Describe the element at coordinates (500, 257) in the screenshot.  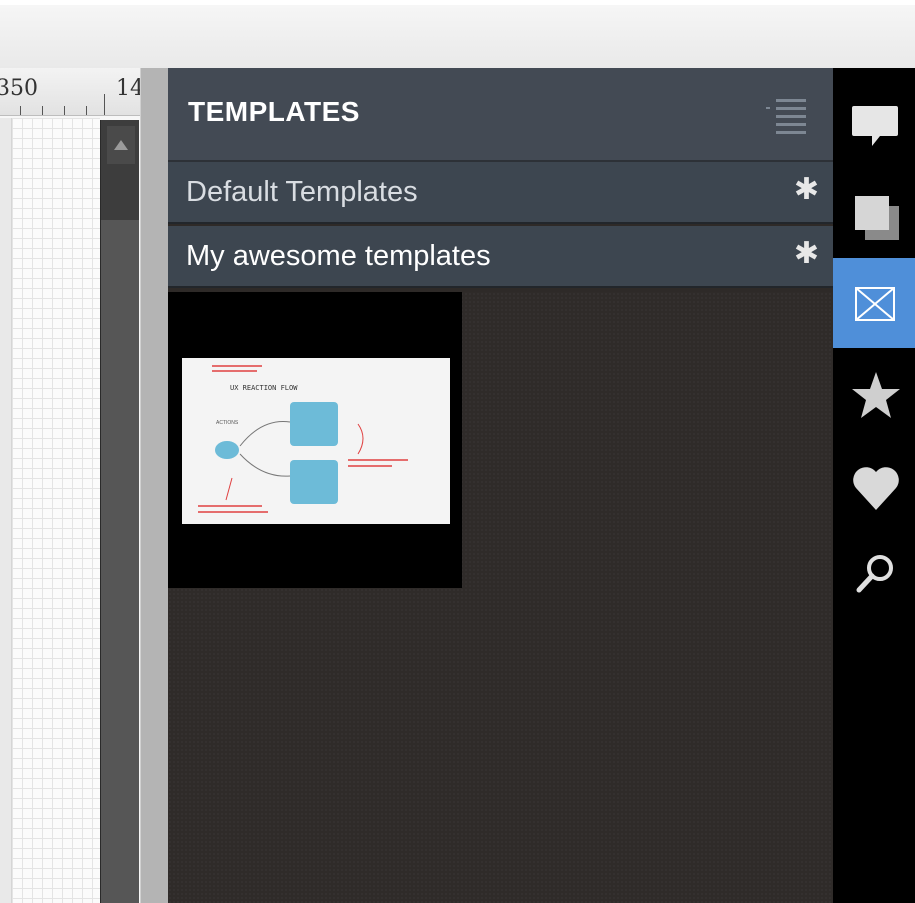
I see `section-my-awesome-templates: My awesome templates ✱` at that location.